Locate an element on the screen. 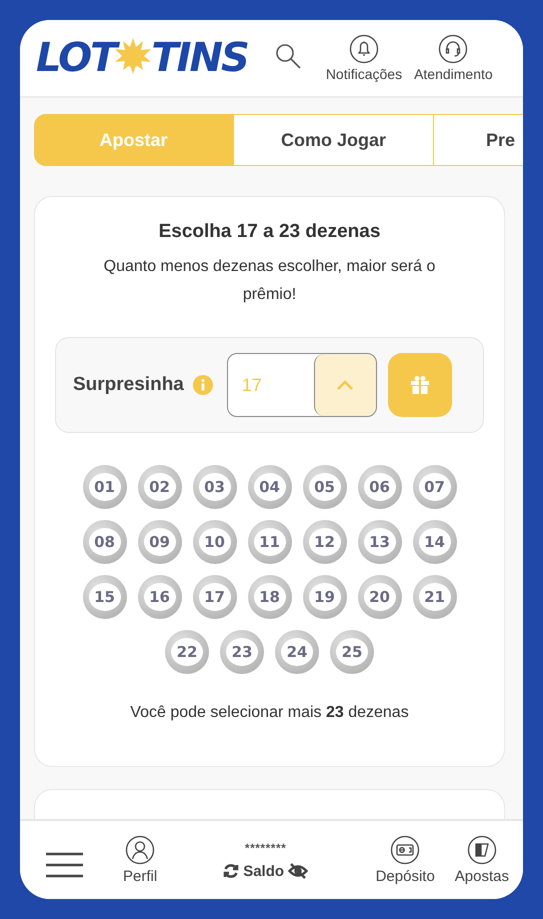 The height and width of the screenshot is (919, 543). logo-text: TINS is located at coordinates (199, 58).